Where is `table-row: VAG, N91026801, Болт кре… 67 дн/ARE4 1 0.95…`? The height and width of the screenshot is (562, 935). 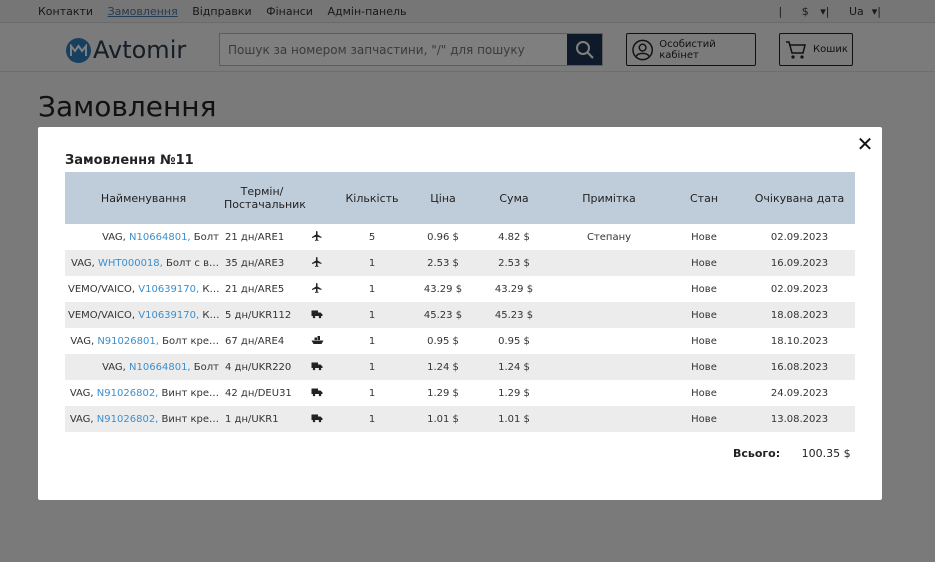 table-row: VAG, N91026801, Болт кре… 67 дн/ARE4 1 0.95… is located at coordinates (460, 341).